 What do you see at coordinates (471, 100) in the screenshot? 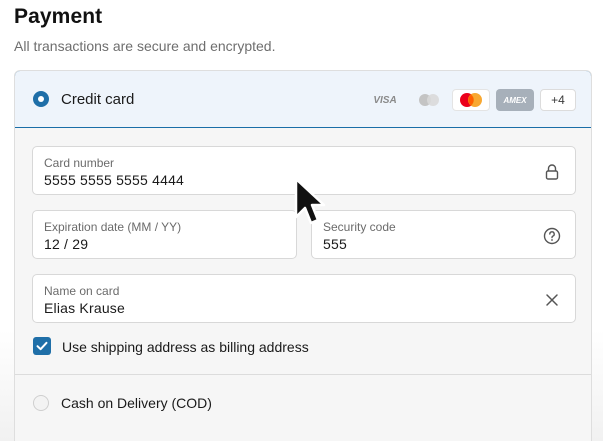
I see `mastercard-icon` at bounding box center [471, 100].